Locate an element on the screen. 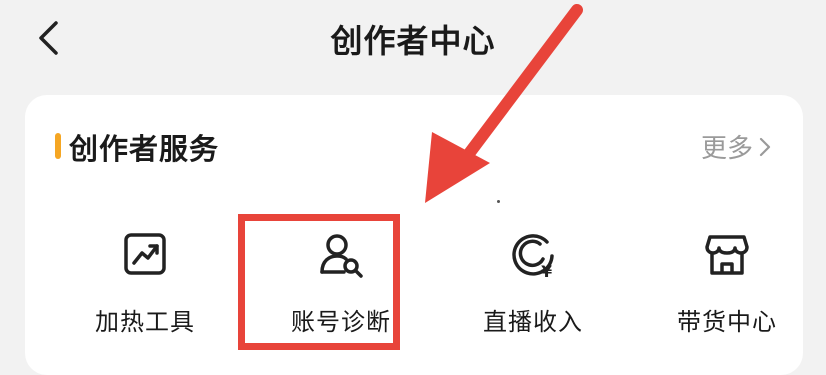  tool-commerce-center: 带货中心 is located at coordinates (727, 290).